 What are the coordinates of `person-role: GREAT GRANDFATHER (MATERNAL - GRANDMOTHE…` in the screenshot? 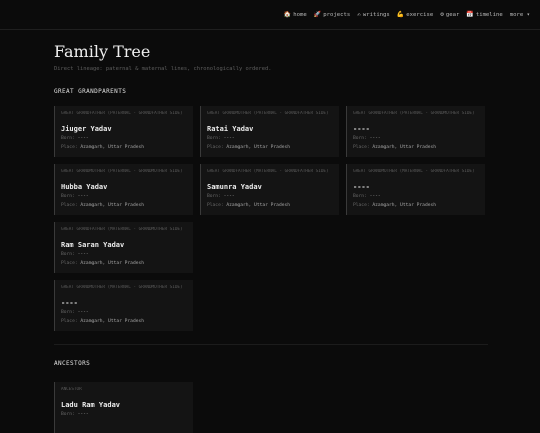 It's located at (122, 229).